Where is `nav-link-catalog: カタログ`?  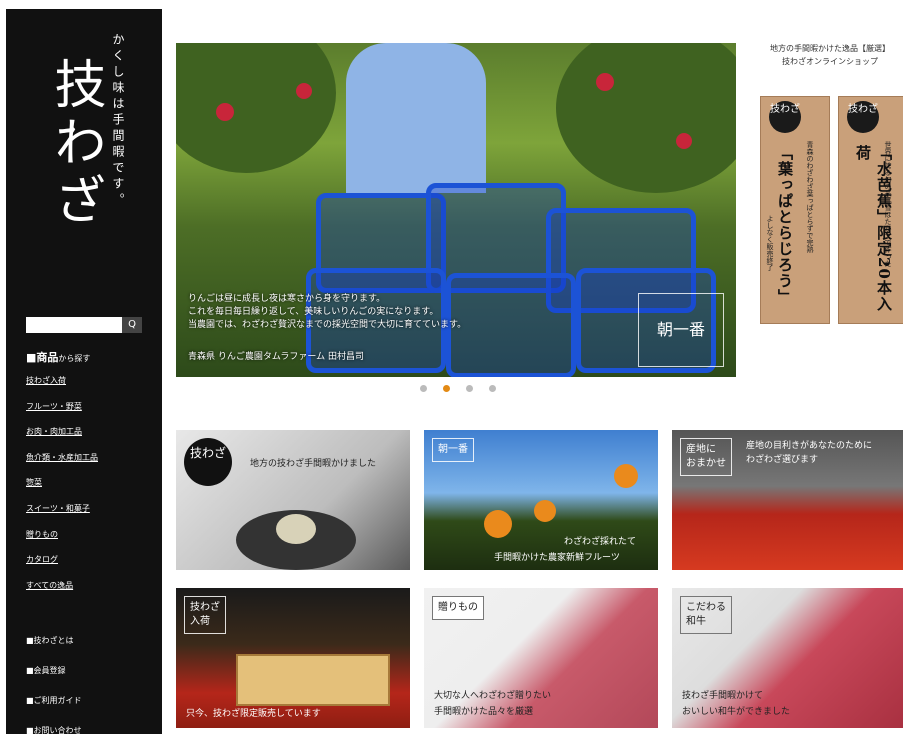 nav-link-catalog: カタログ is located at coordinates (91, 559).